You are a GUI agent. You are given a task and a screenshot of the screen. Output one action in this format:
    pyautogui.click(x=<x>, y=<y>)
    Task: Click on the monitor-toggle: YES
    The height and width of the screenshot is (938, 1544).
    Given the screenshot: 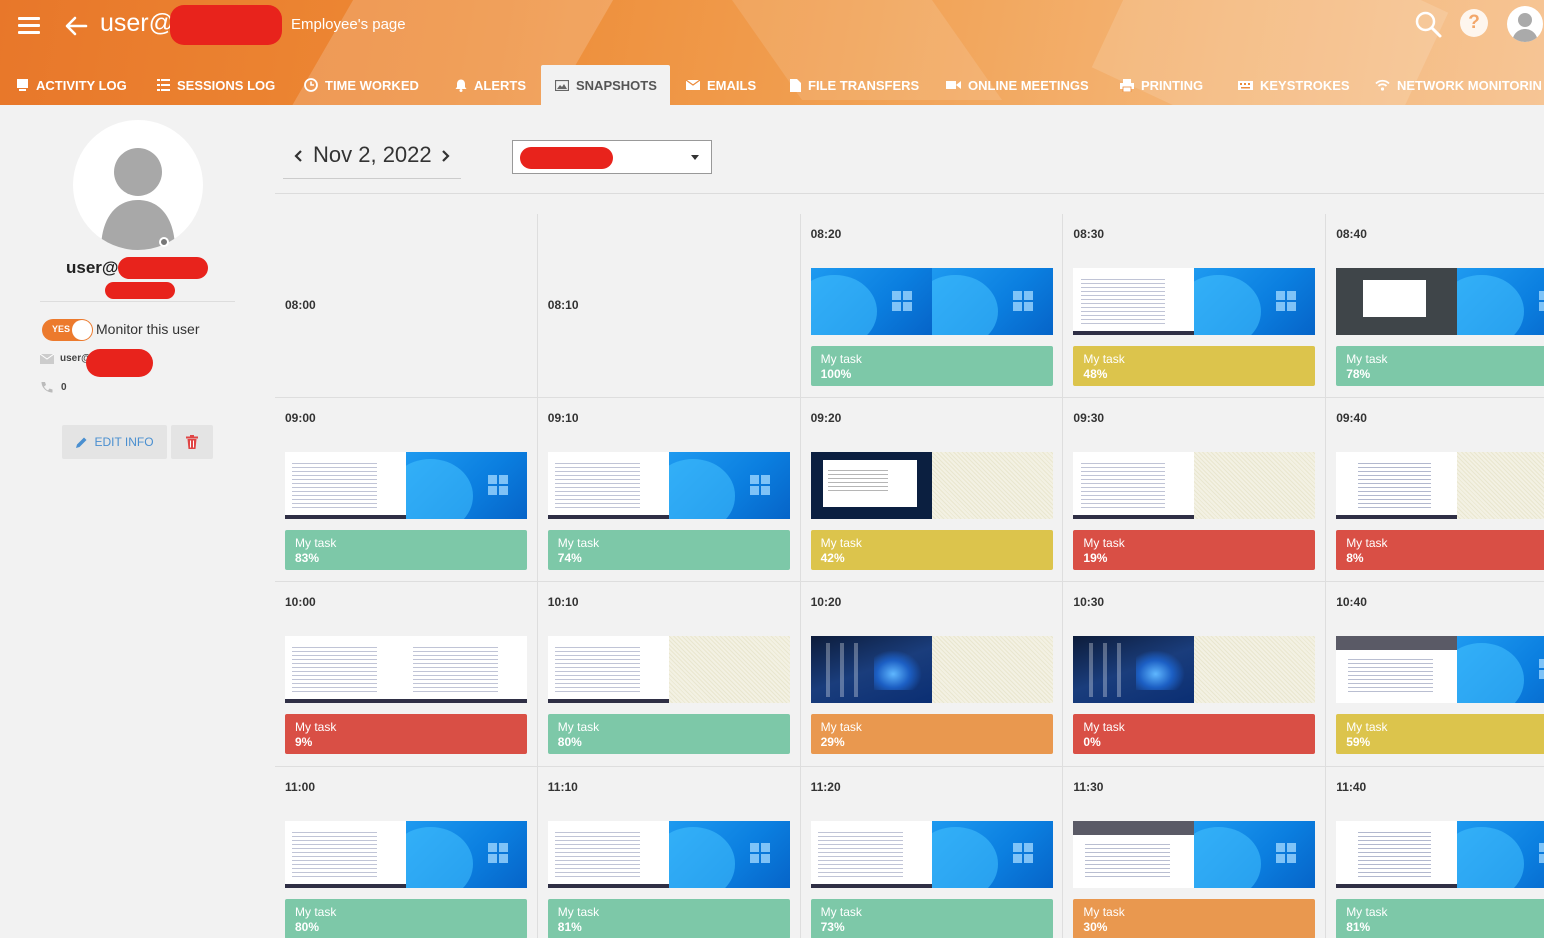 What is the action you would take?
    pyautogui.click(x=67, y=330)
    